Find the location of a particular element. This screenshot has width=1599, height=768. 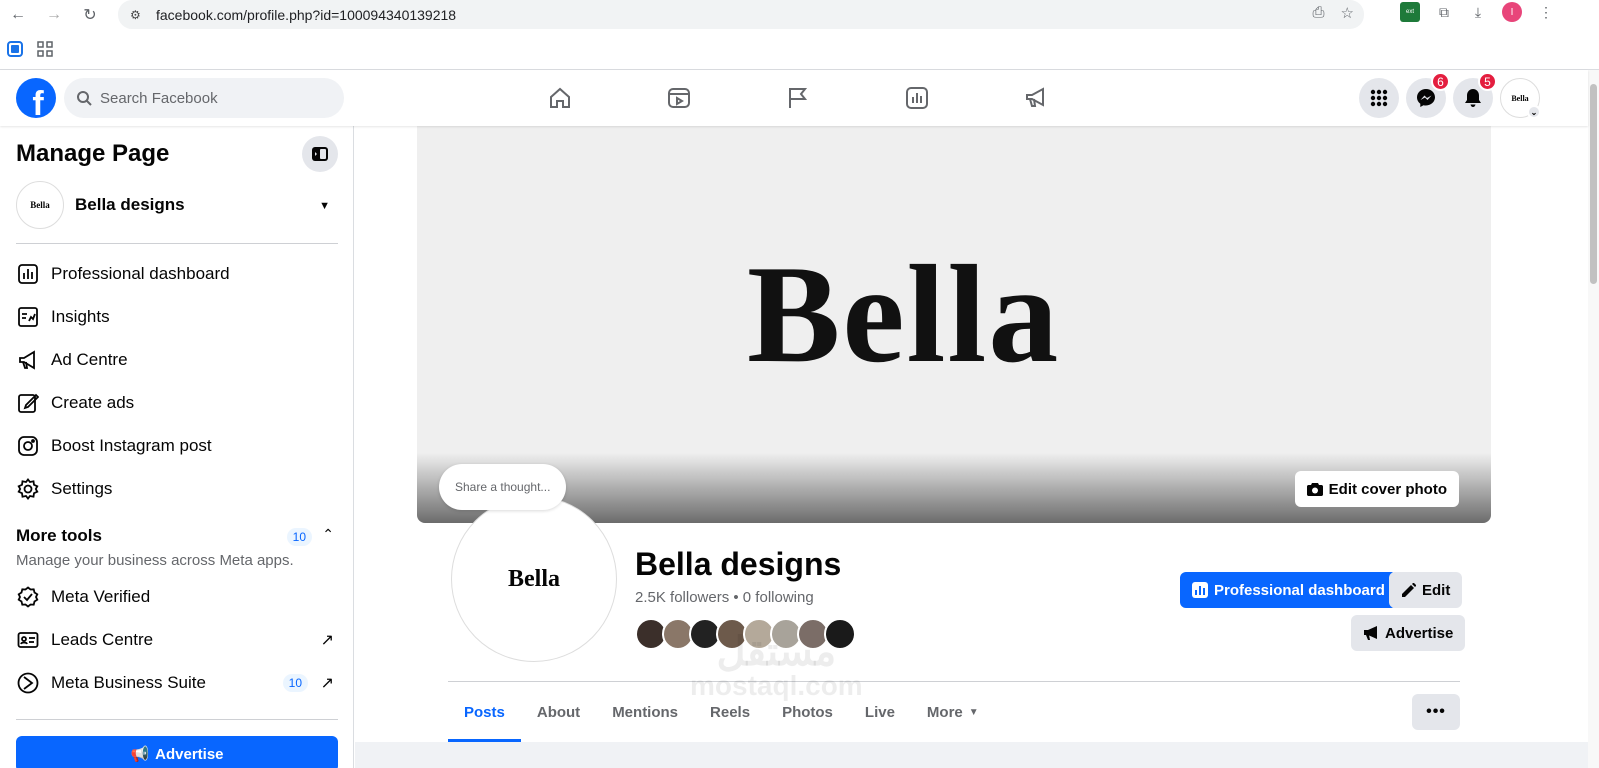

nav-dashboard-icon is located at coordinates (916, 98).